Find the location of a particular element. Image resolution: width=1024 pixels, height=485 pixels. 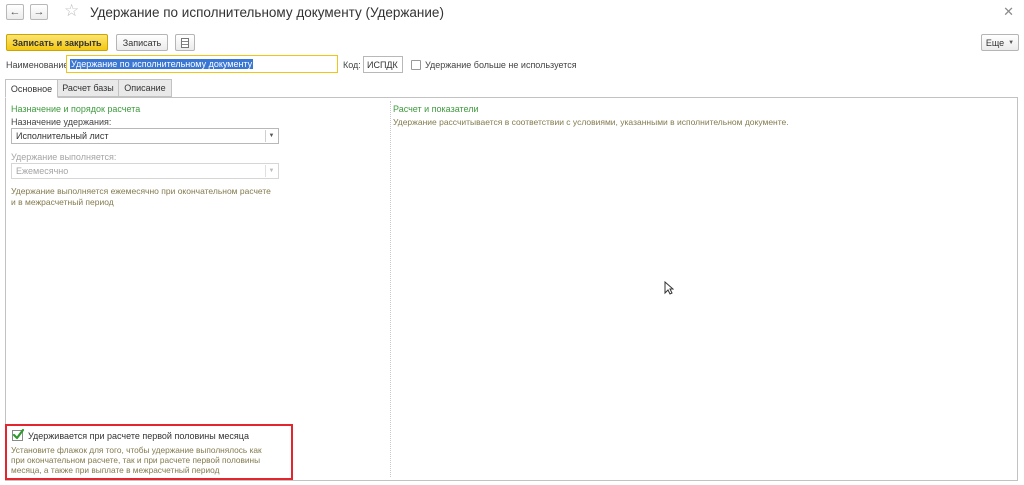

tab-base-calculation: Расчет базы is located at coordinates (88, 88).